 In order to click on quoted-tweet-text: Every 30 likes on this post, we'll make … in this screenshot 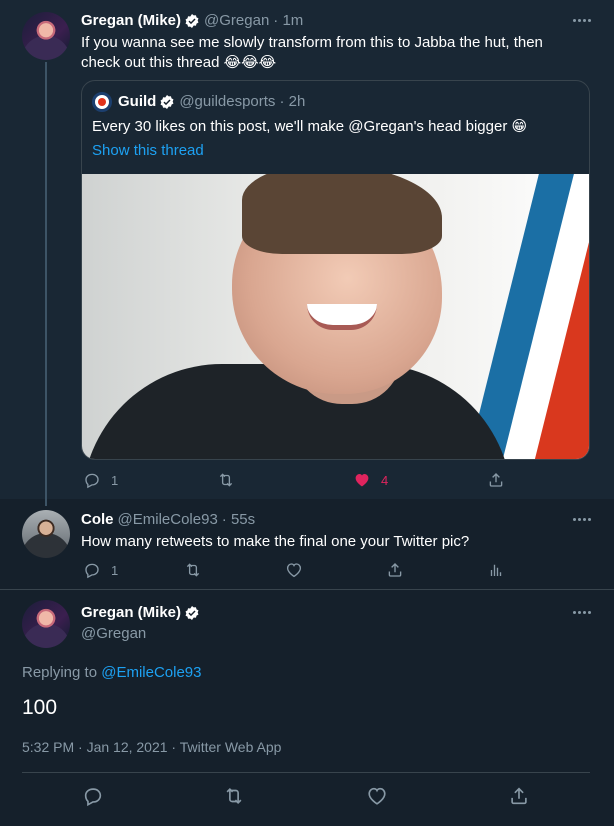, I will do `click(310, 126)`.